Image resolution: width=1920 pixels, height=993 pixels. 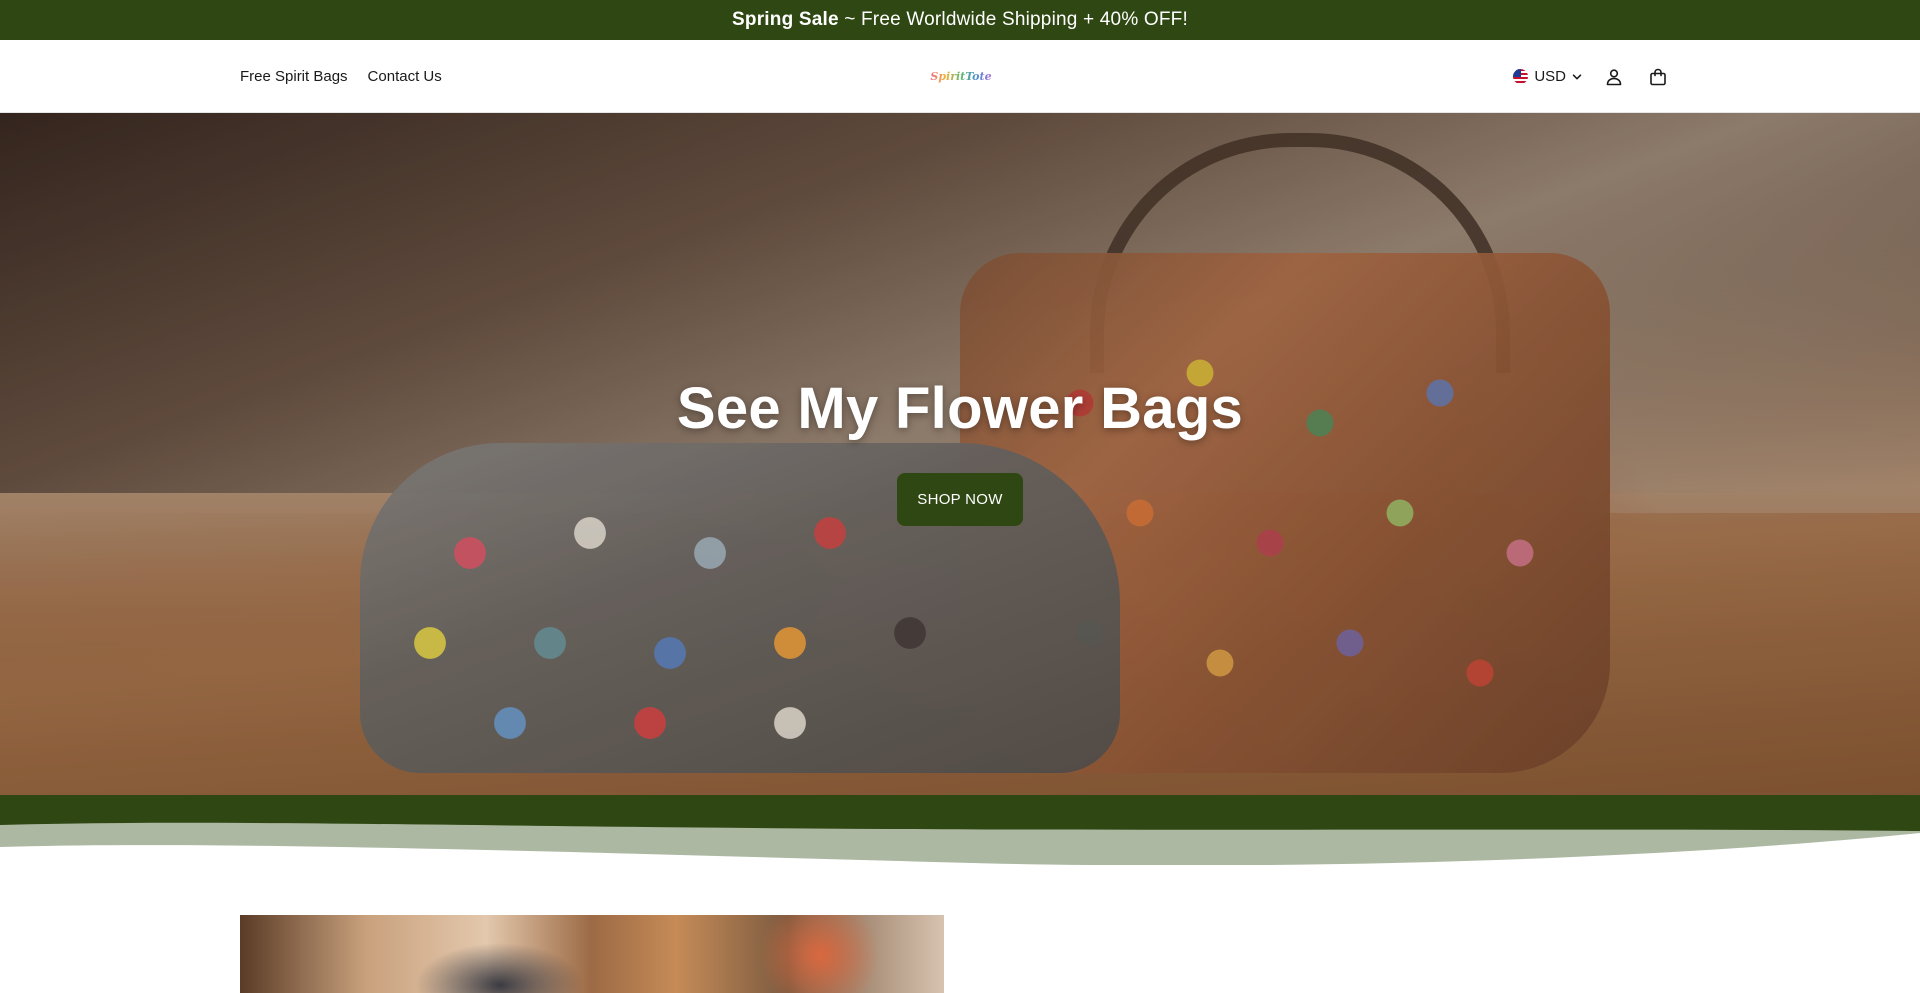 I want to click on nav-contact-us: Contact Us, so click(x=405, y=76).